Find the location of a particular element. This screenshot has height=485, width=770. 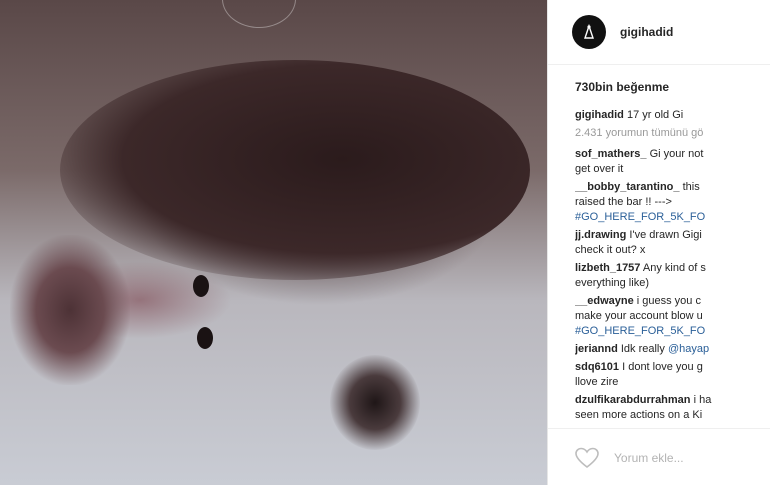

list-item: sdq6101 I dont love you g llove zire is located at coordinates (672, 375).